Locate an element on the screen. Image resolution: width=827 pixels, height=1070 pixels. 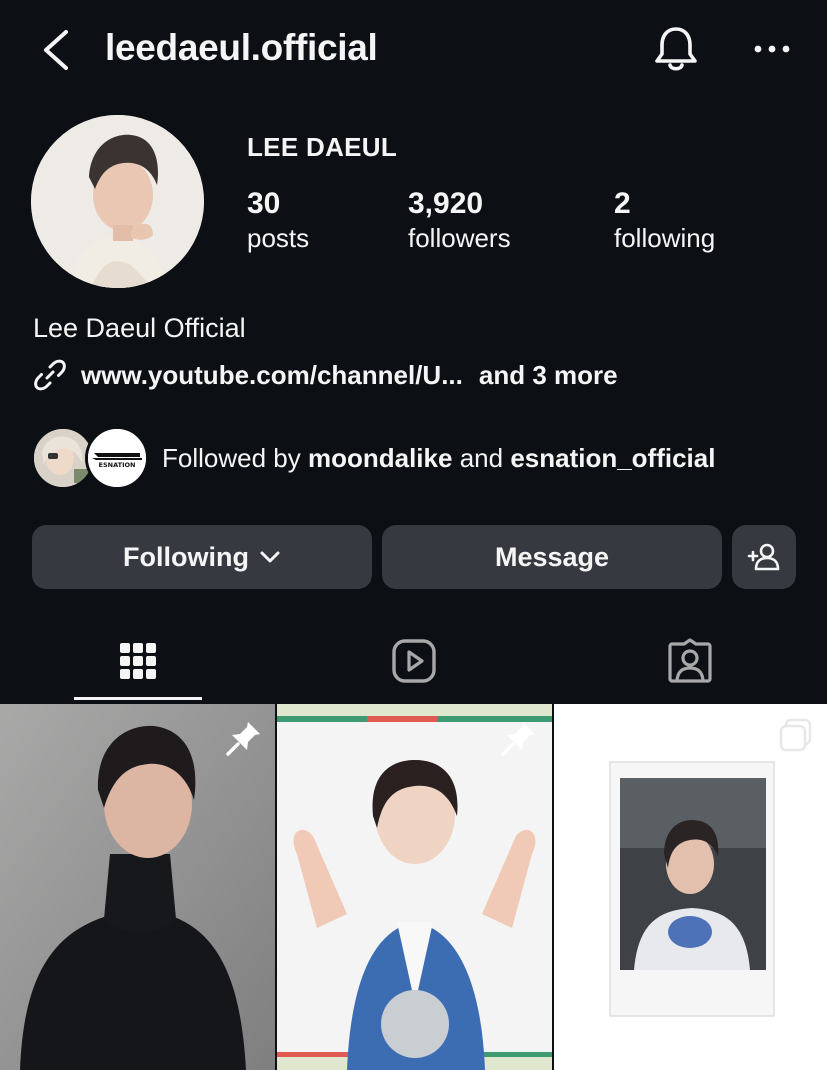
followers-count: 3,920 is located at coordinates (446, 203).